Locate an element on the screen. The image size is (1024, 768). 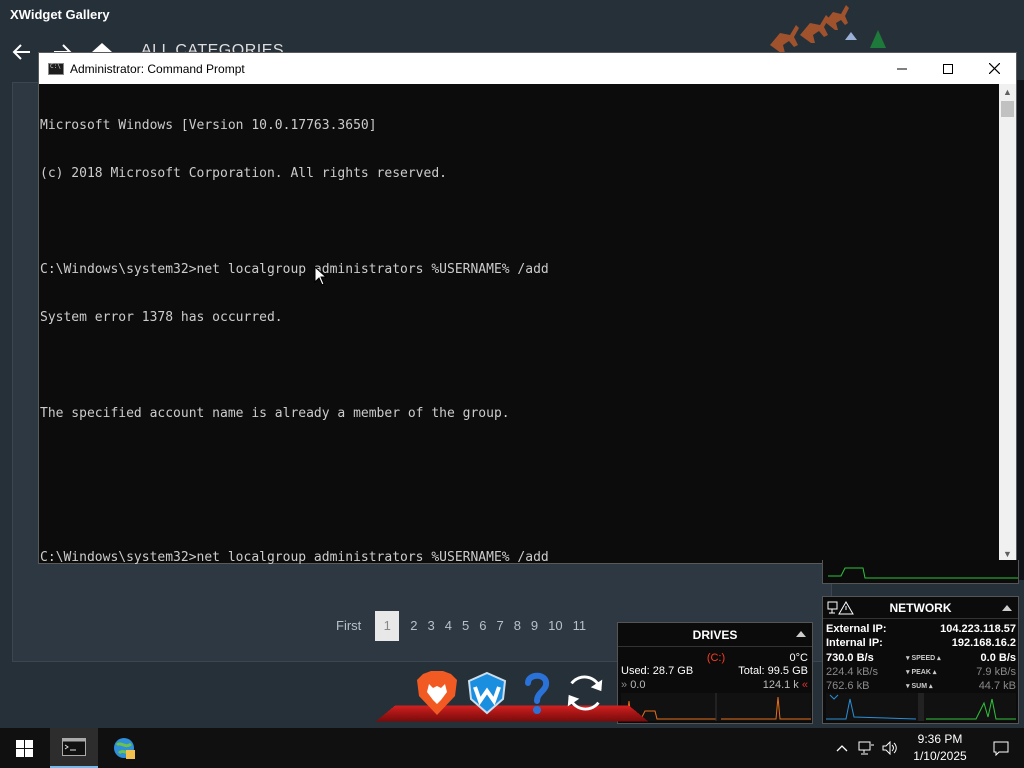
write-arrow-icon: « is located at coordinates (804, 685).